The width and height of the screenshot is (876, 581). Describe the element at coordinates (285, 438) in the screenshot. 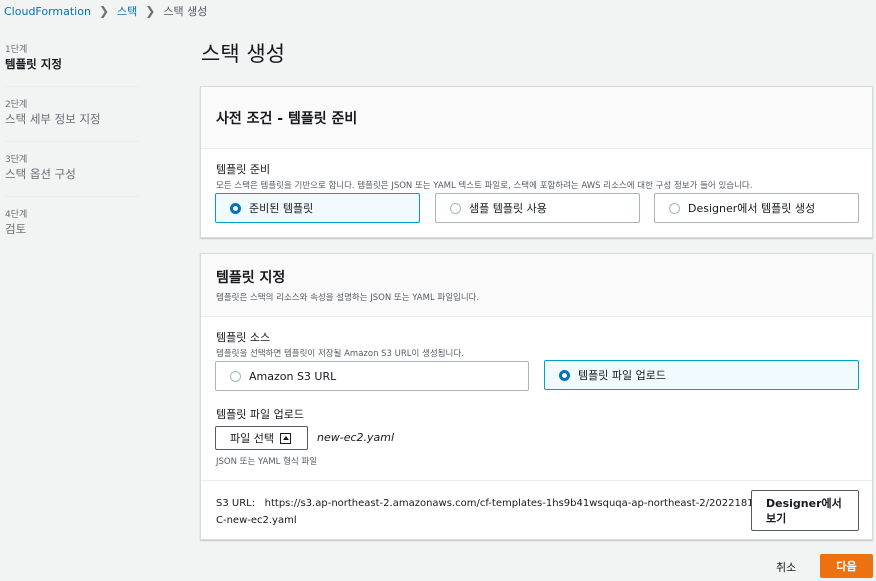

I see `upload-icon` at that location.